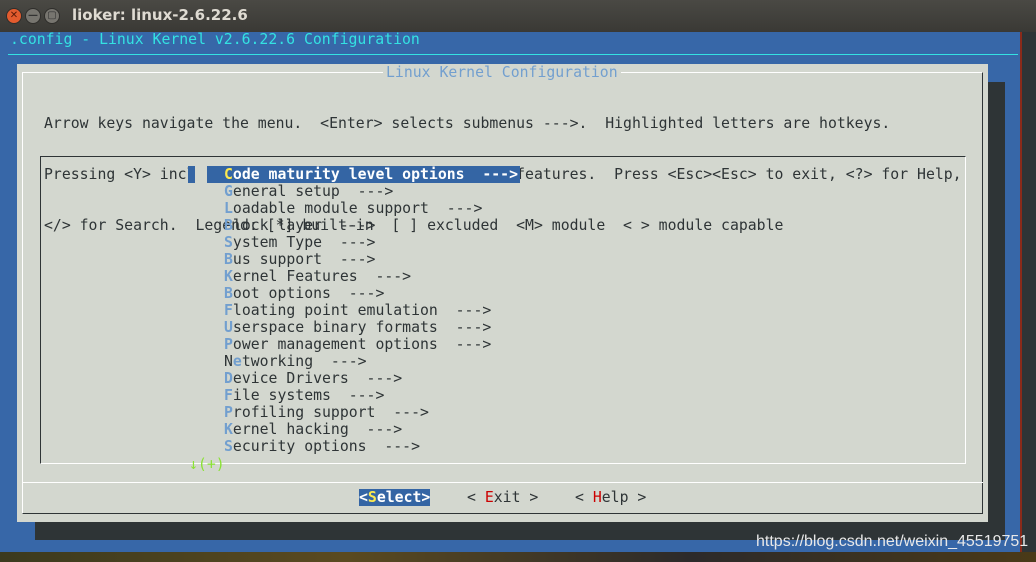  I want to click on menu-row: Loadable module support --->, so click(354, 208).